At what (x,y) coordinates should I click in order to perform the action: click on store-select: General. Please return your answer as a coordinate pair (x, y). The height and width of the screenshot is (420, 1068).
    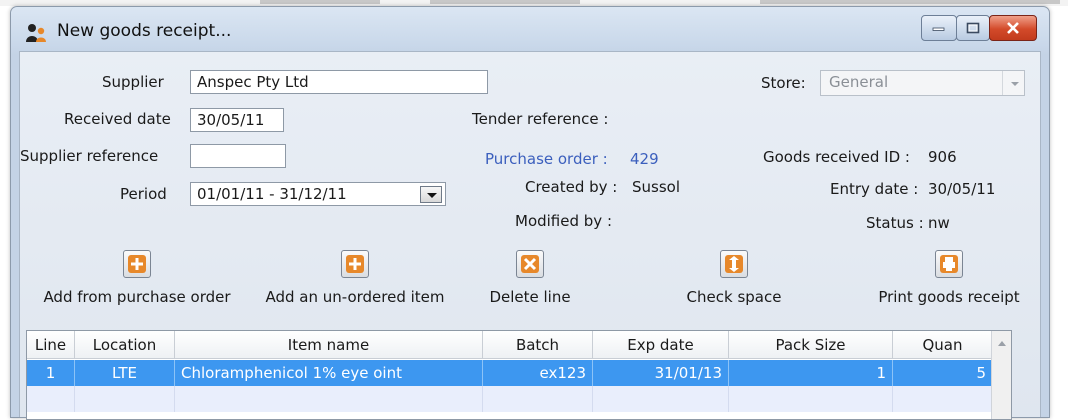
    Looking at the image, I should click on (922, 83).